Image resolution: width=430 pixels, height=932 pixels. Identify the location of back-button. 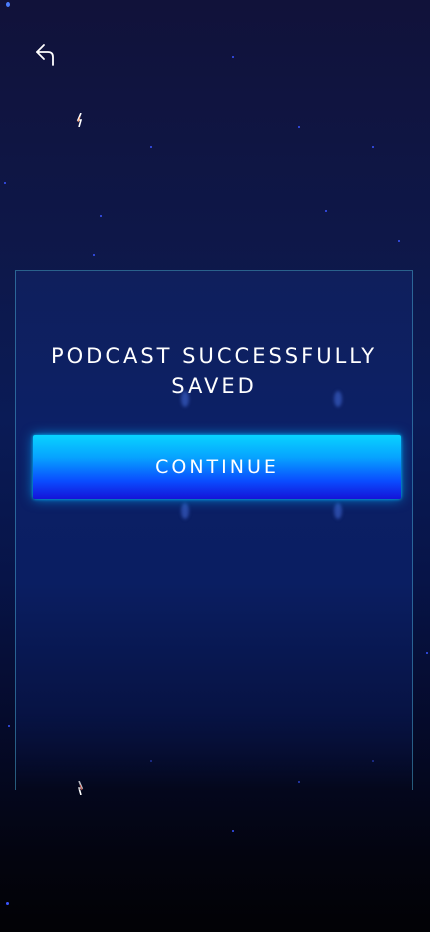
(46, 54).